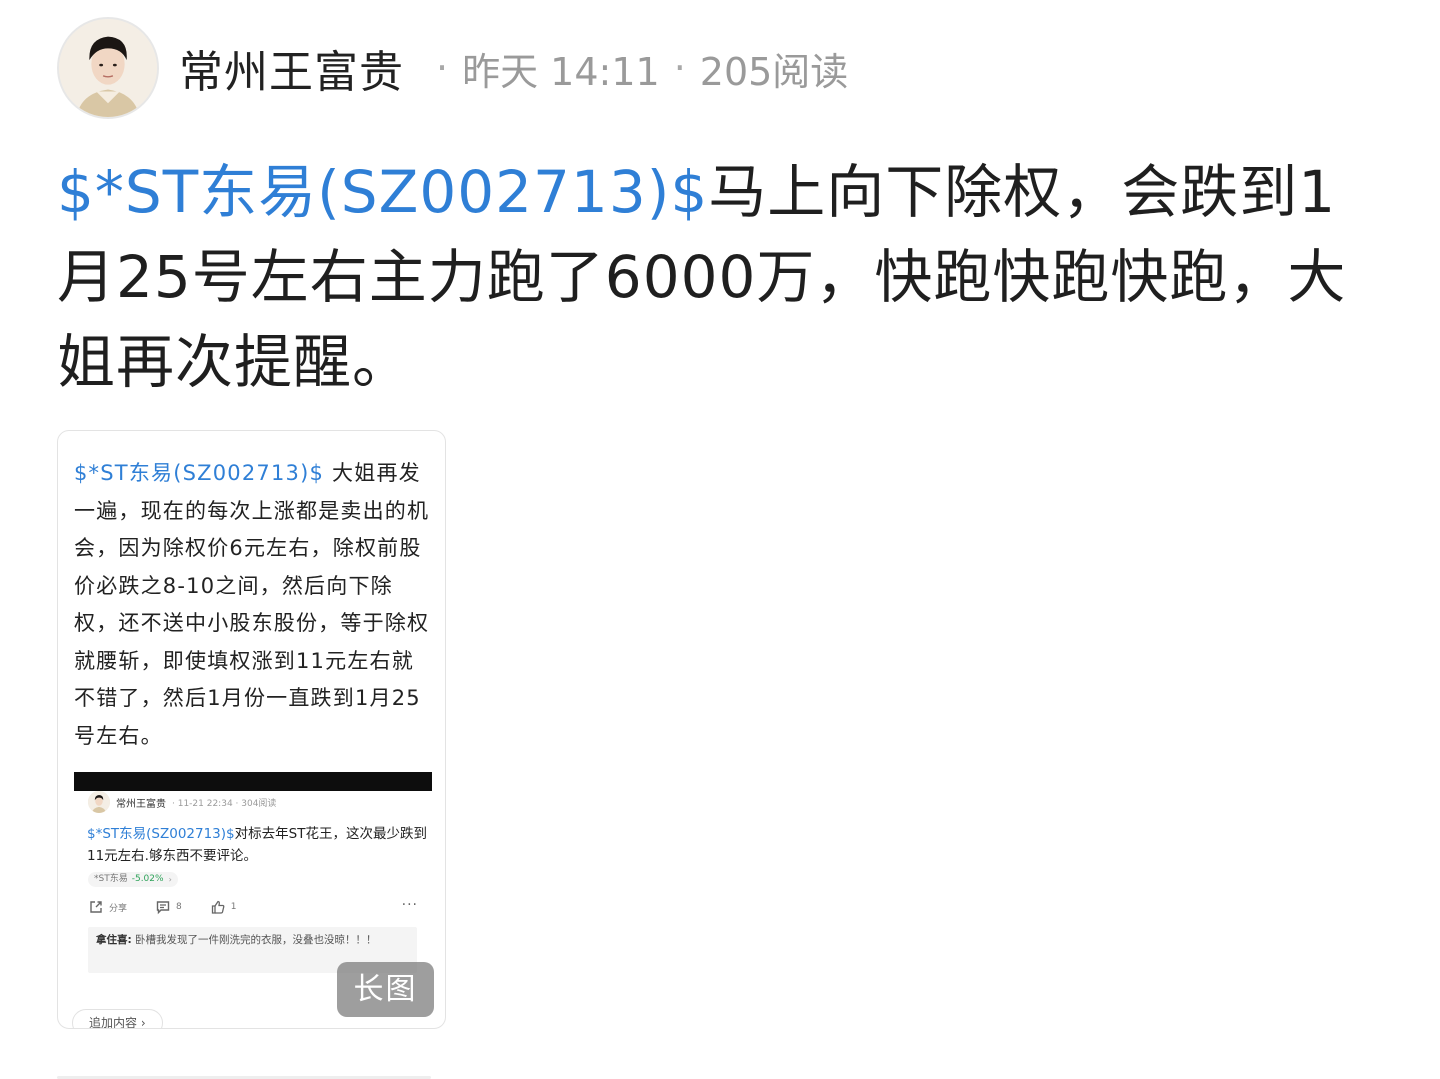  I want to click on nested-avatar, so click(99, 802).